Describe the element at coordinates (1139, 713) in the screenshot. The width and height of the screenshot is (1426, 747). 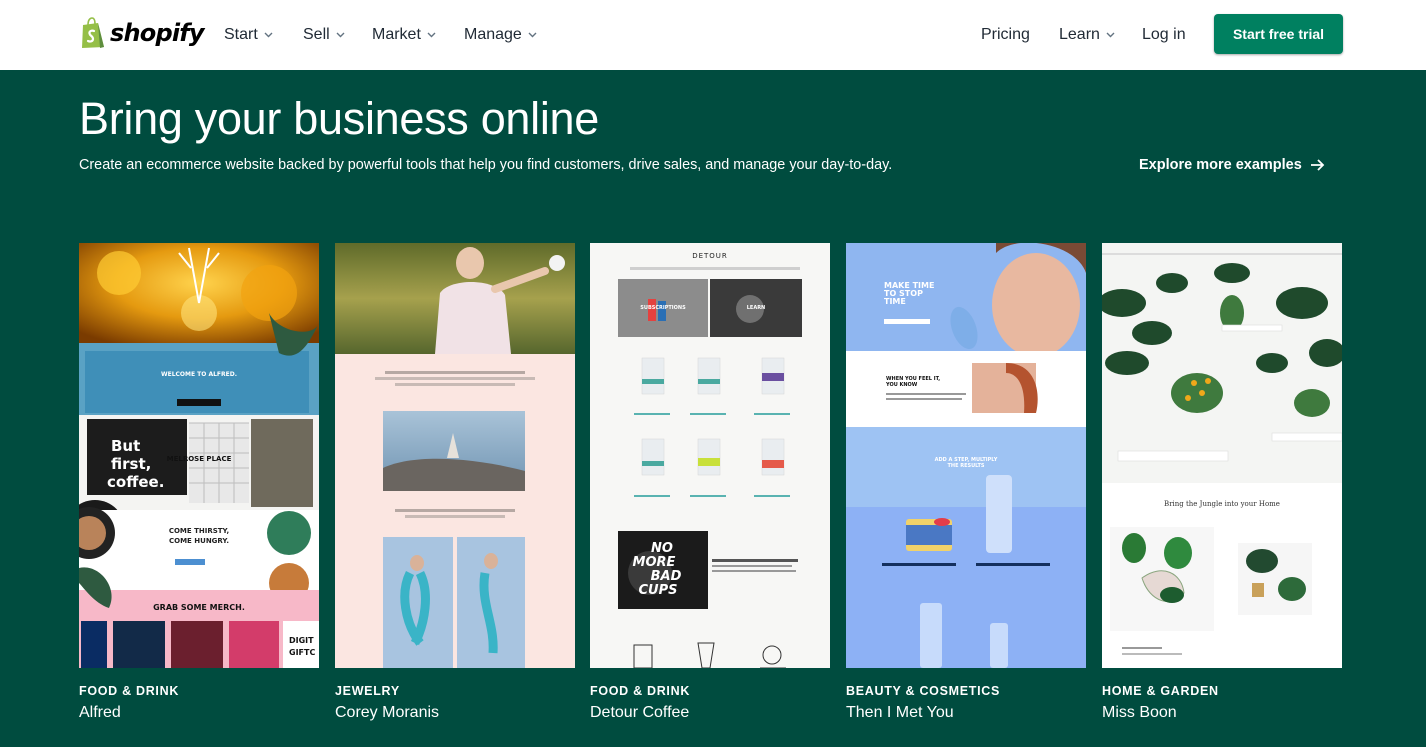
I see `example-store-name: Miss Boon` at that location.